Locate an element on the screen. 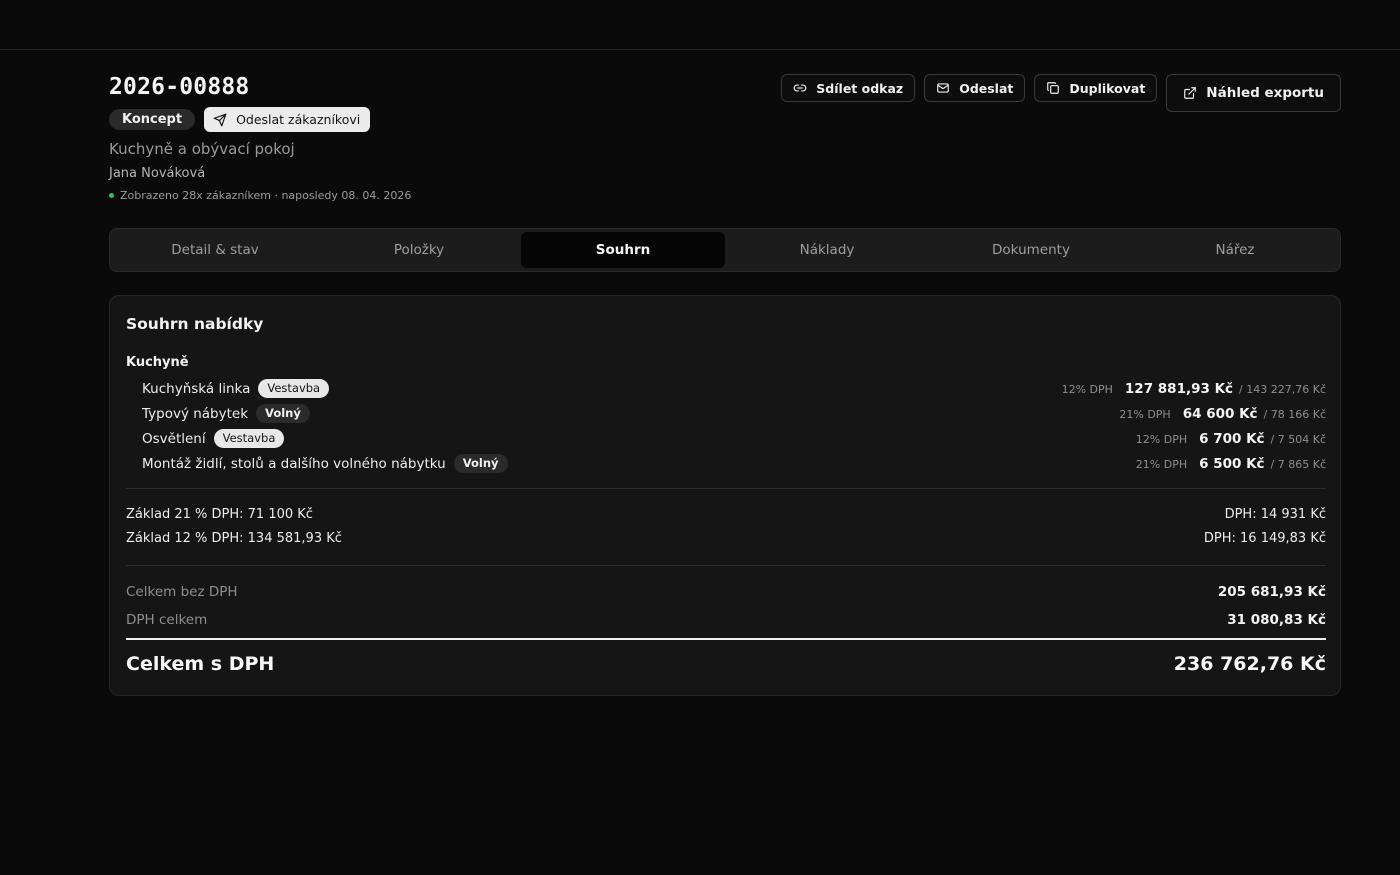  total-net-value: 205 681,93 Kč is located at coordinates (1271, 592).